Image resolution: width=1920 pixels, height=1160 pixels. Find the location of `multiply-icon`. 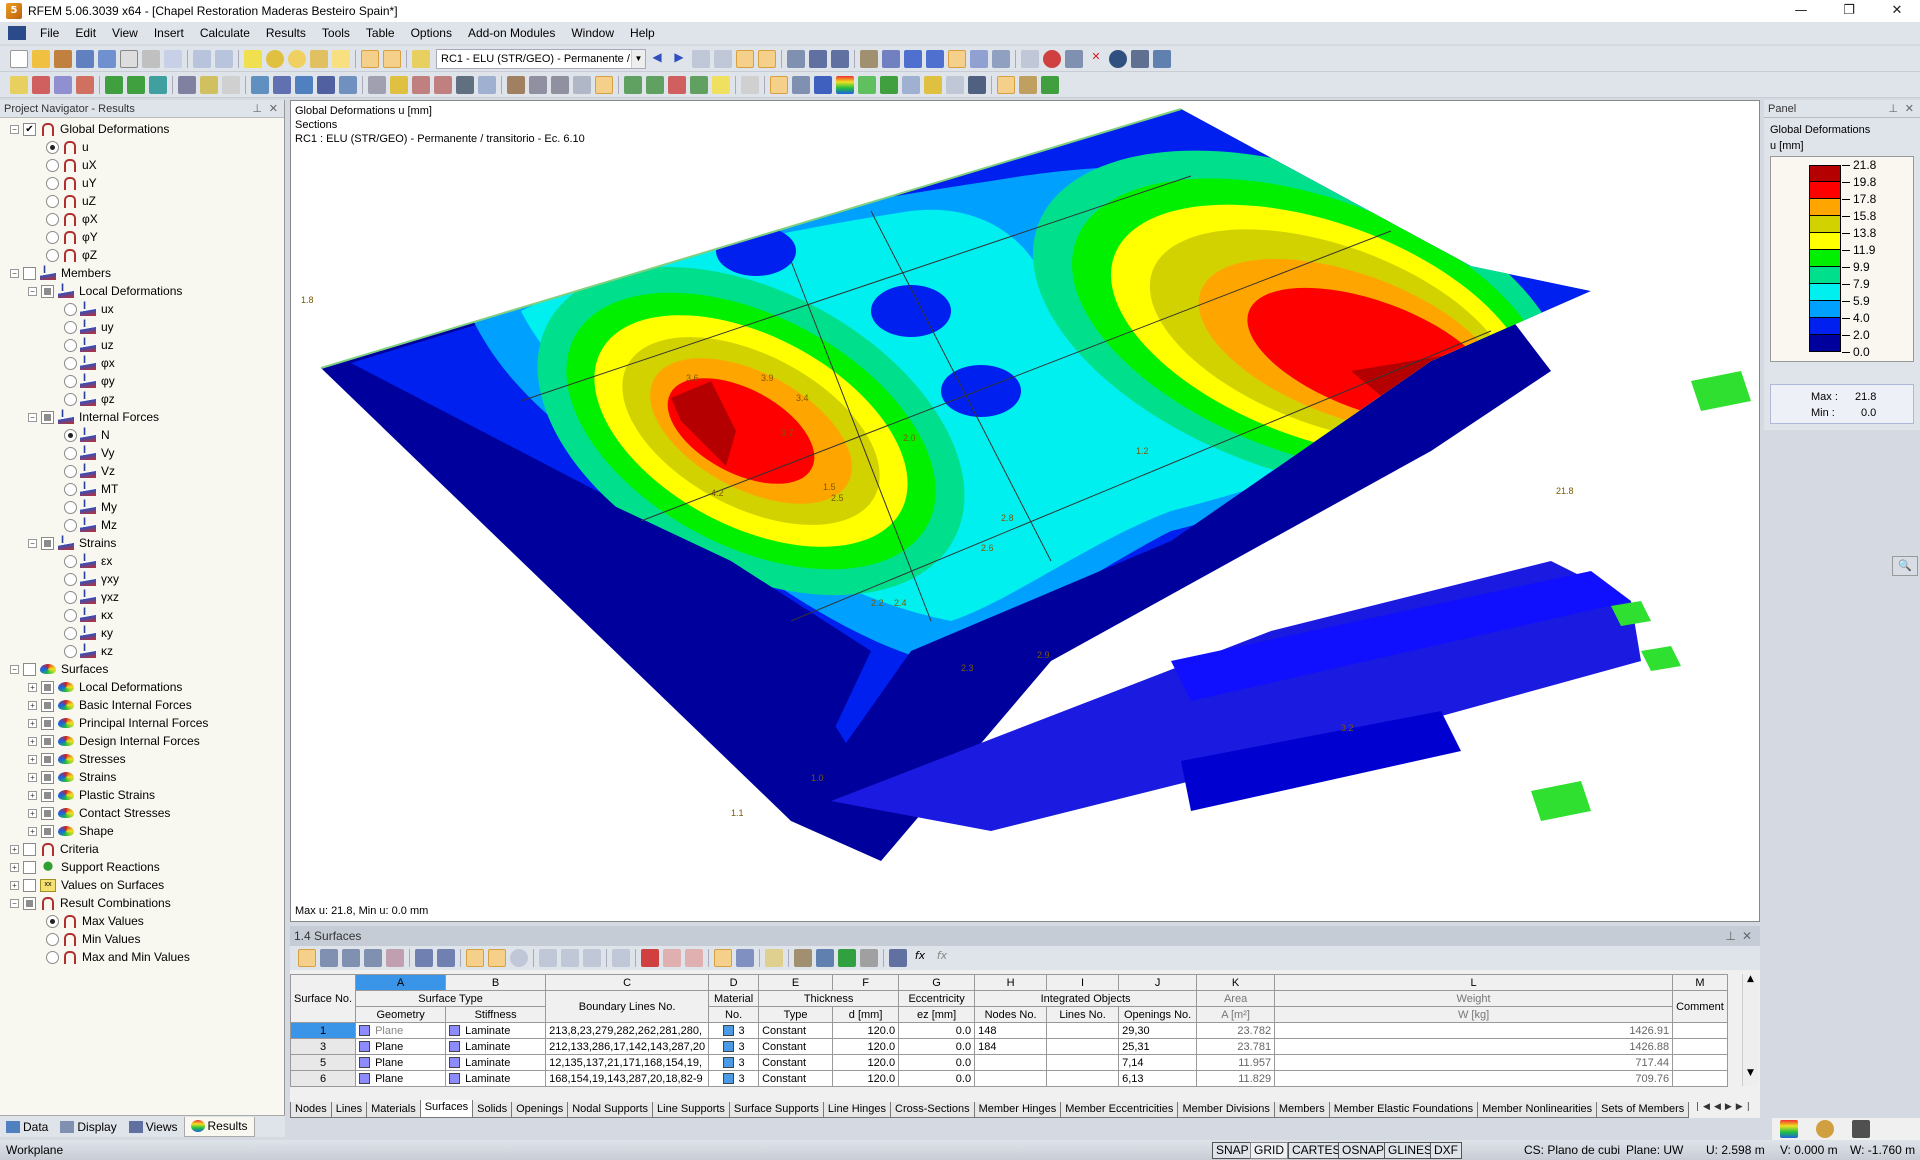

multiply-icon is located at coordinates (570, 958).